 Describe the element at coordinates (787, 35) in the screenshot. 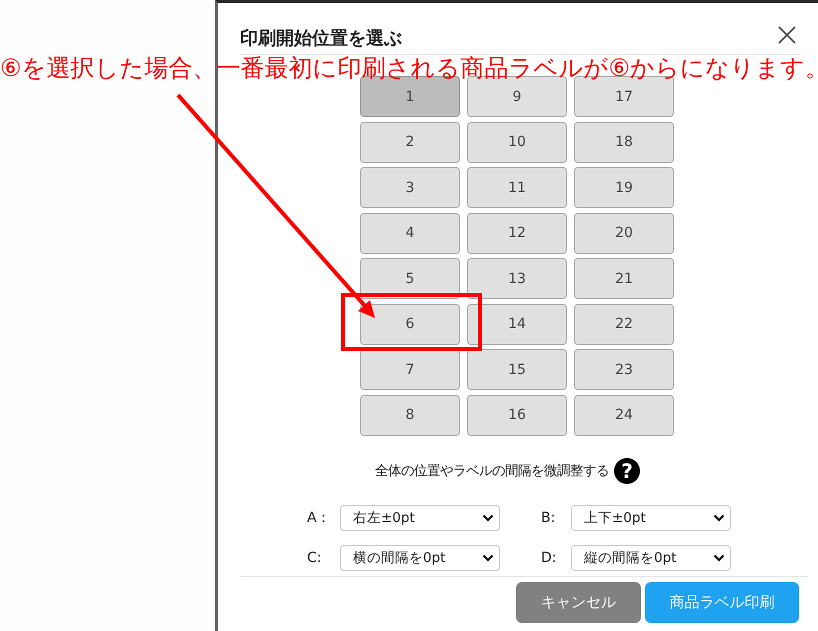

I see `close-icon` at that location.